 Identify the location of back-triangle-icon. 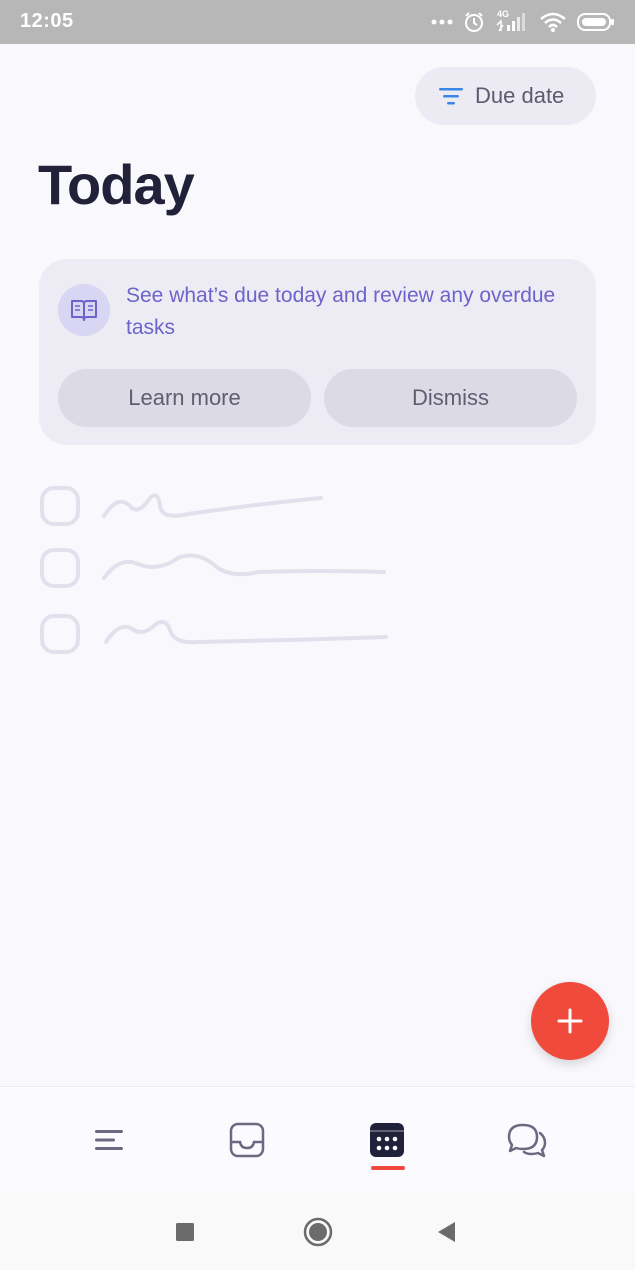
(446, 1232).